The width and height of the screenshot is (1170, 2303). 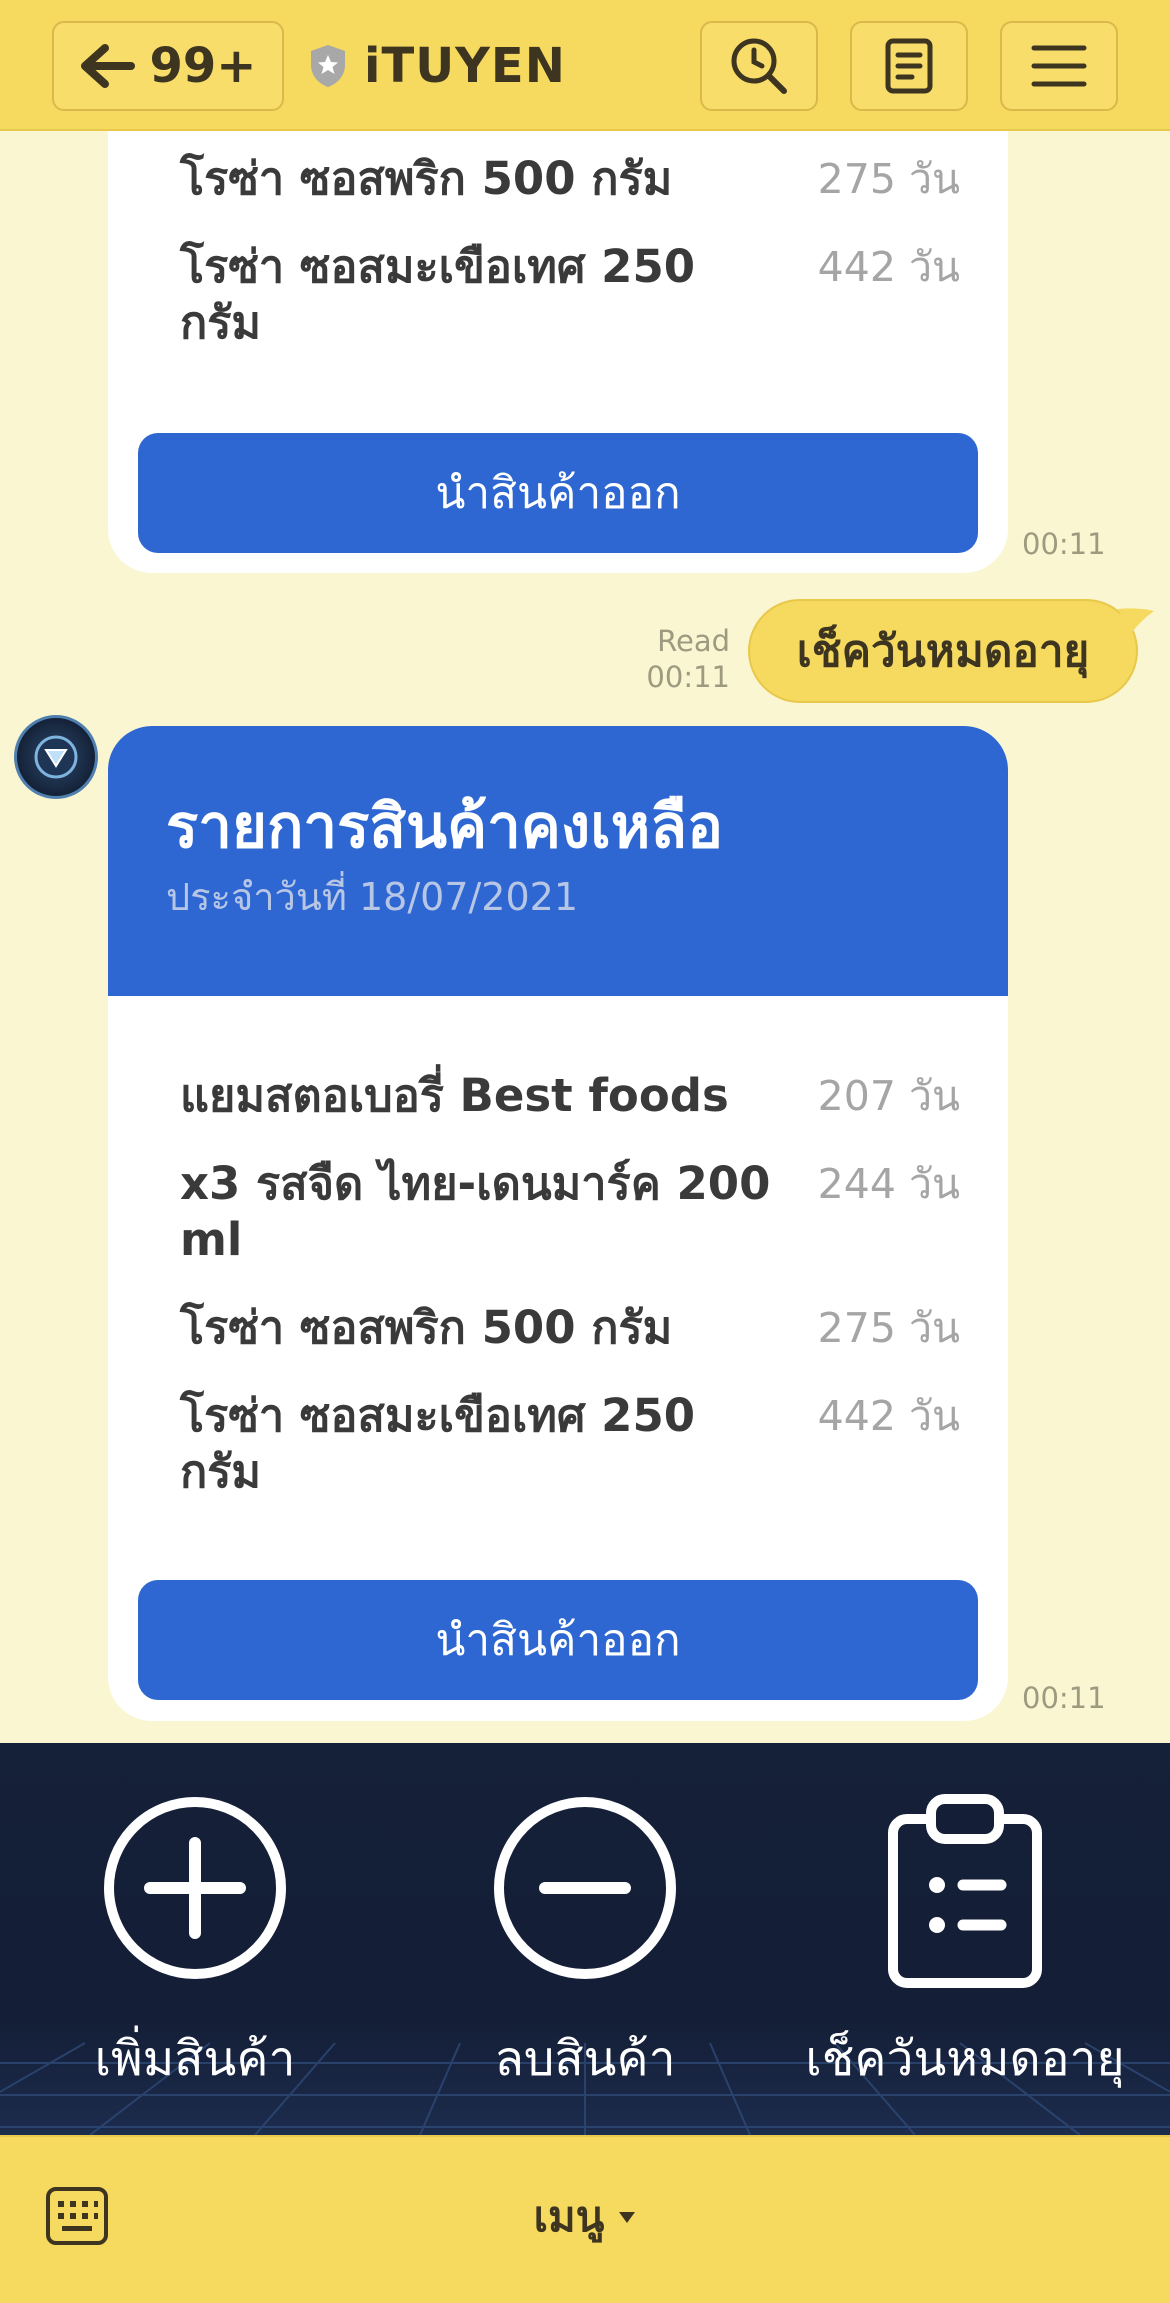 What do you see at coordinates (475, 1211) in the screenshot?
I see `item-name: x3 รสจืด ไทย-เดนมาร์ค 200 ml` at bounding box center [475, 1211].